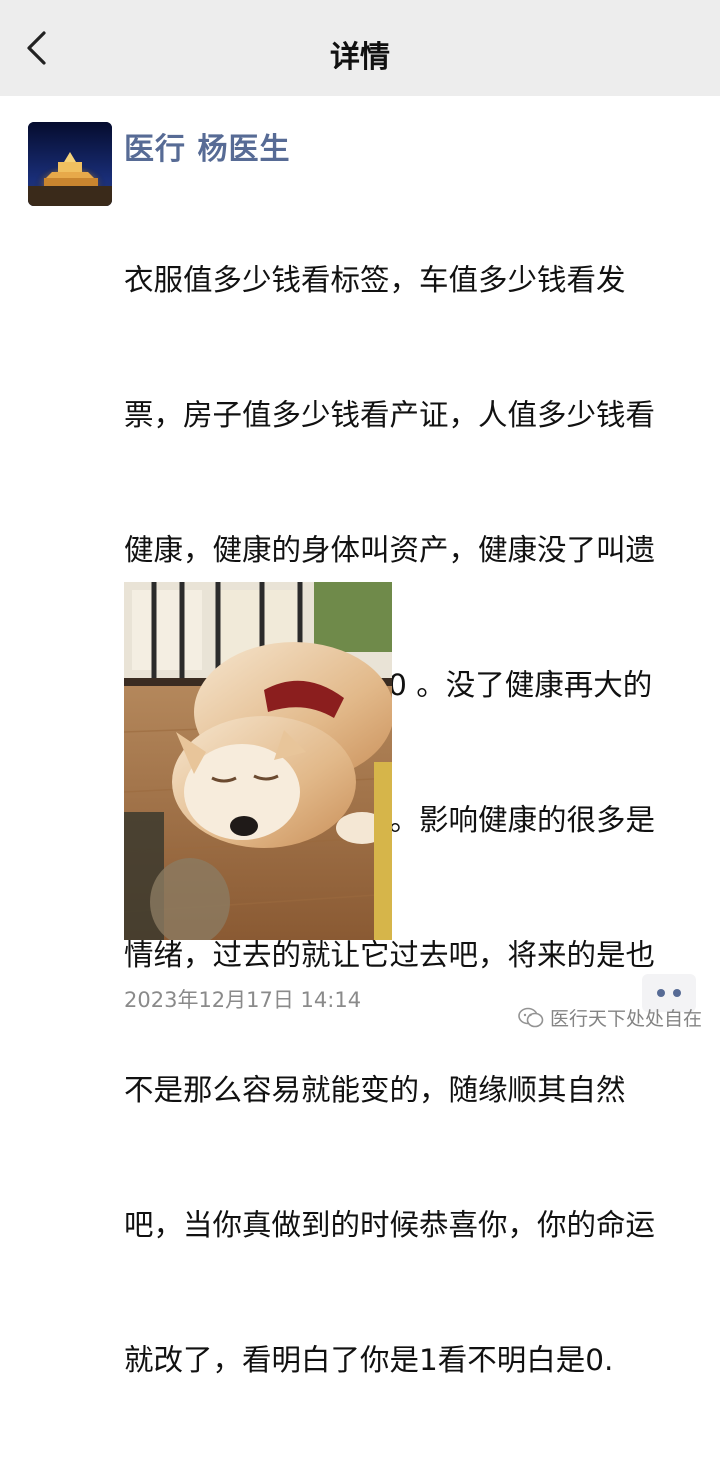 The image size is (720, 1473). I want to click on post-photo-sleeping-dog, so click(258, 761).